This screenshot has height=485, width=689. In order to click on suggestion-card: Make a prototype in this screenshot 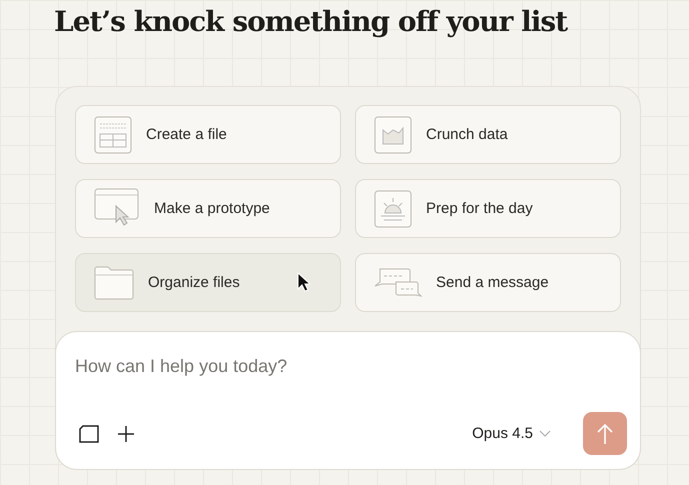, I will do `click(208, 208)`.